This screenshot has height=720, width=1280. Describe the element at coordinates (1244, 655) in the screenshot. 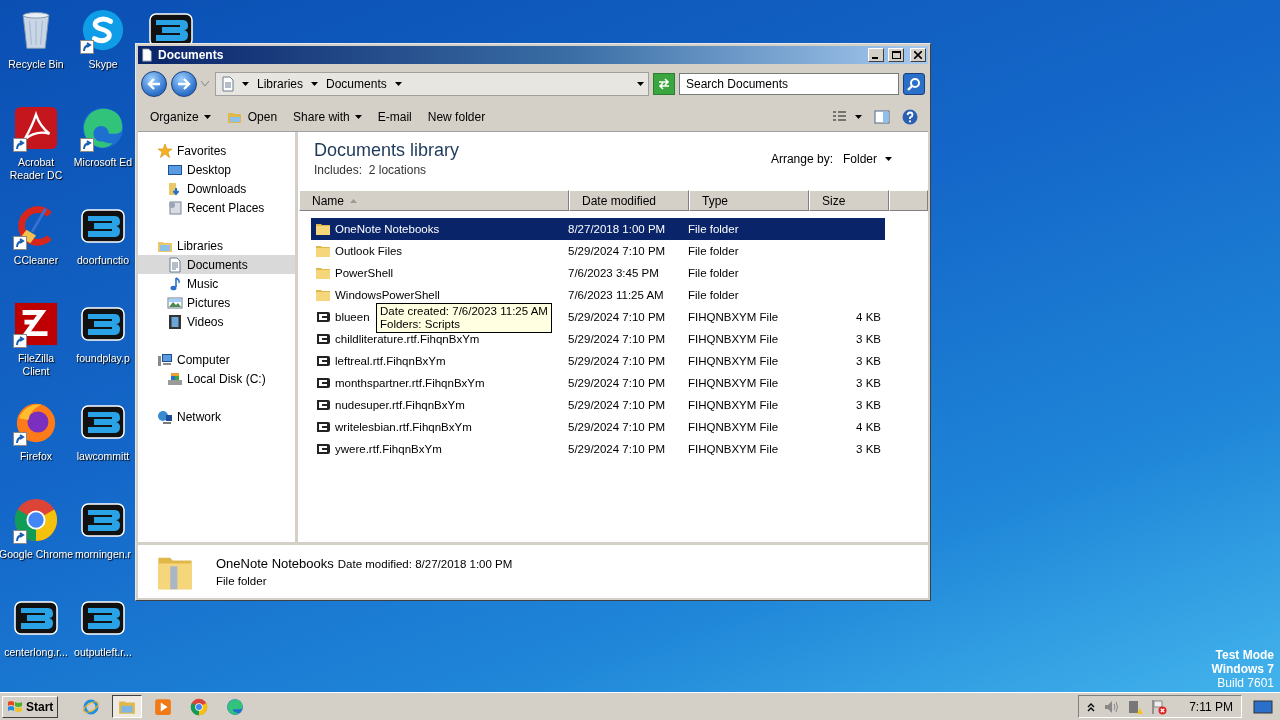

I see `watermark-text: Test Mode` at that location.